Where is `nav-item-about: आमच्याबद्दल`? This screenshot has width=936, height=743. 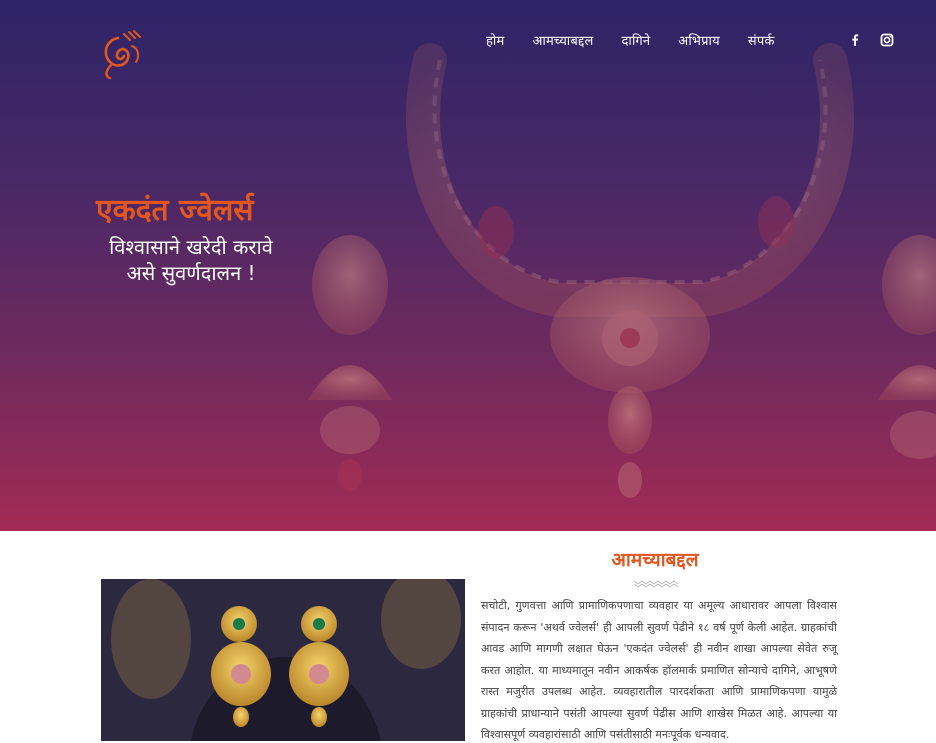 nav-item-about: आमच्याबद्दल is located at coordinates (562, 40).